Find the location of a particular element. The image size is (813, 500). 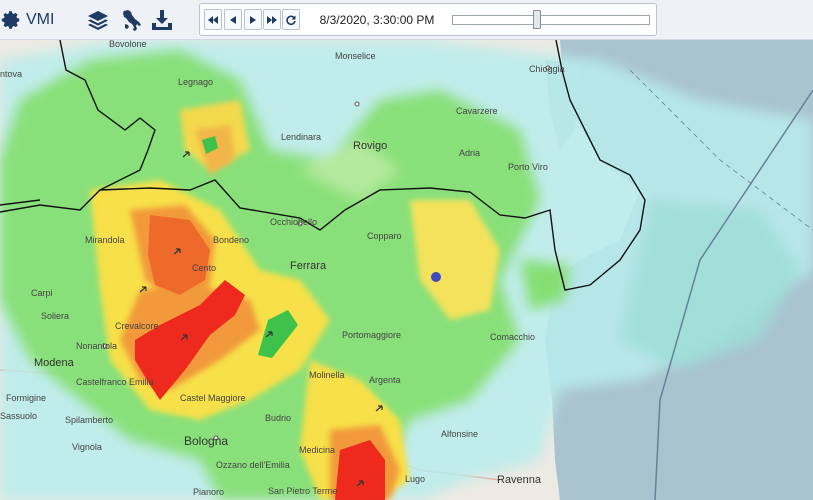

play-icon is located at coordinates (253, 19).